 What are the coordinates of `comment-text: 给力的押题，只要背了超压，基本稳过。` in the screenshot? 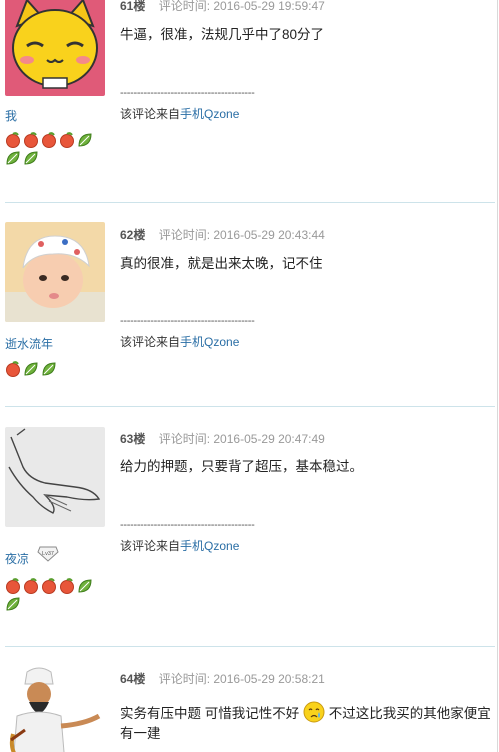 It's located at (241, 466).